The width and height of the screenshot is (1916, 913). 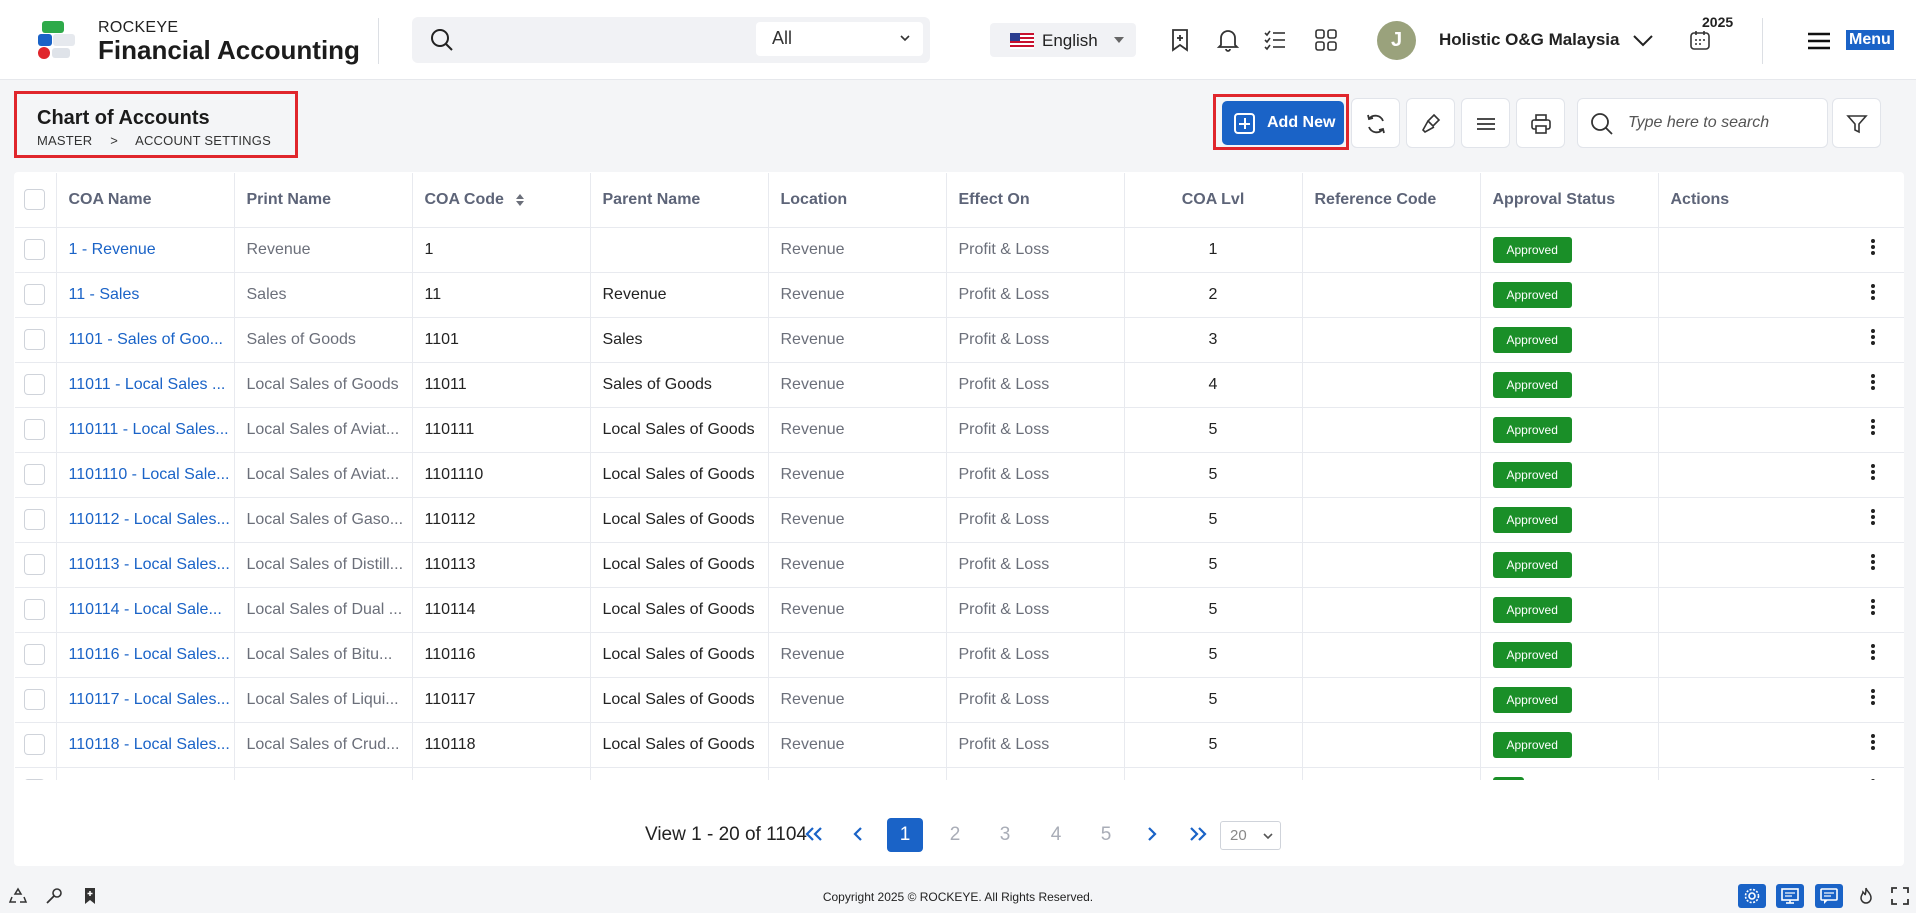 I want to click on page-4-button: 4, so click(x=1056, y=835).